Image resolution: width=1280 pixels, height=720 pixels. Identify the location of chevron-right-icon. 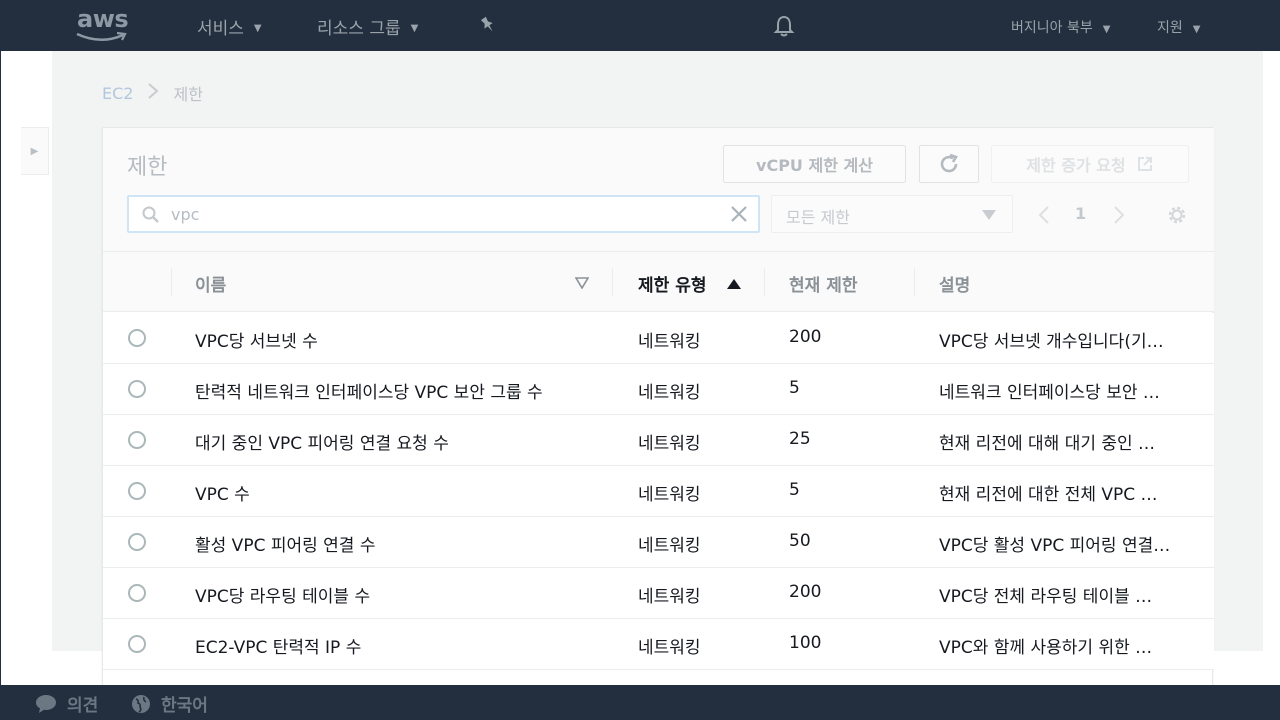
(153, 93).